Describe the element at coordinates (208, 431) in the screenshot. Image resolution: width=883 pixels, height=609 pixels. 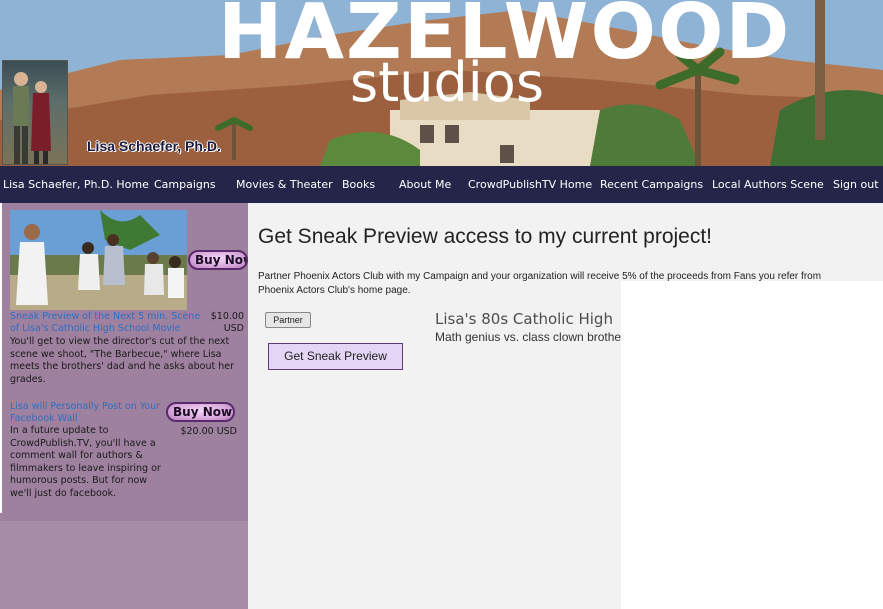
I see `reward-price: $20.00 USD` at that location.